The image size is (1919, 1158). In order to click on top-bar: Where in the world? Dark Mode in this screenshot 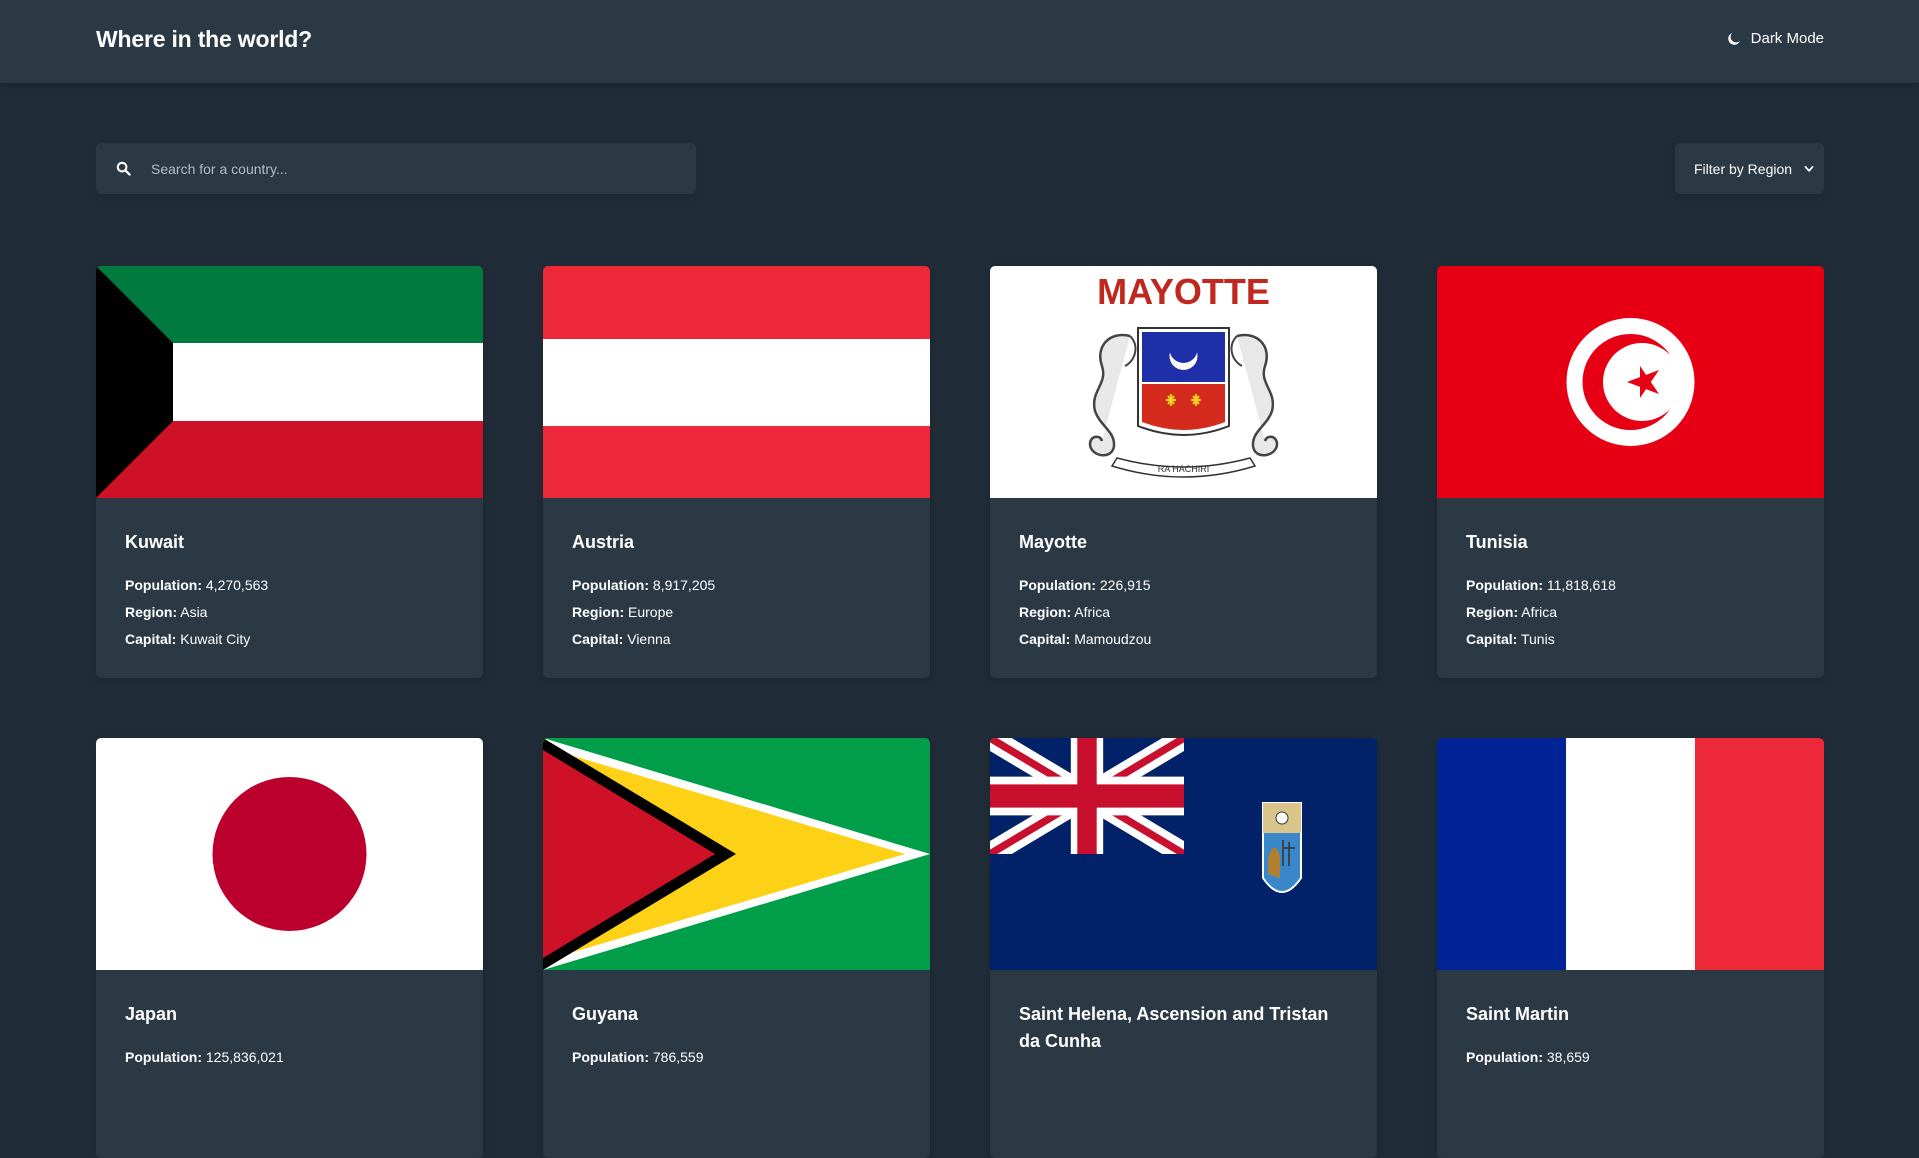, I will do `click(959, 41)`.